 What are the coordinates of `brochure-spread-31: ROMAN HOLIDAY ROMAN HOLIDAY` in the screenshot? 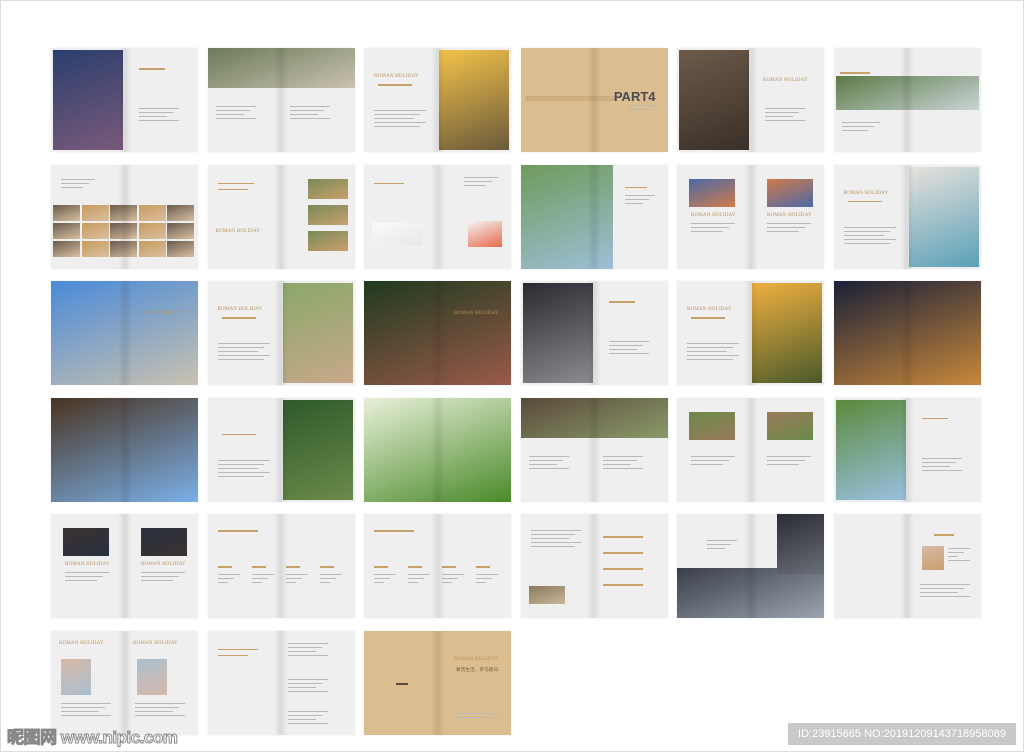 It's located at (124, 682).